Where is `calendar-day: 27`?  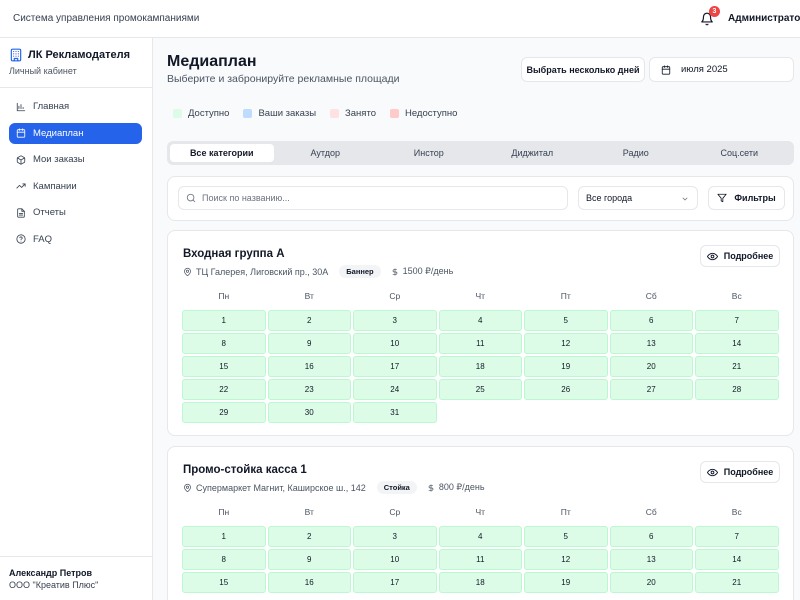 calendar-day: 27 is located at coordinates (651, 389).